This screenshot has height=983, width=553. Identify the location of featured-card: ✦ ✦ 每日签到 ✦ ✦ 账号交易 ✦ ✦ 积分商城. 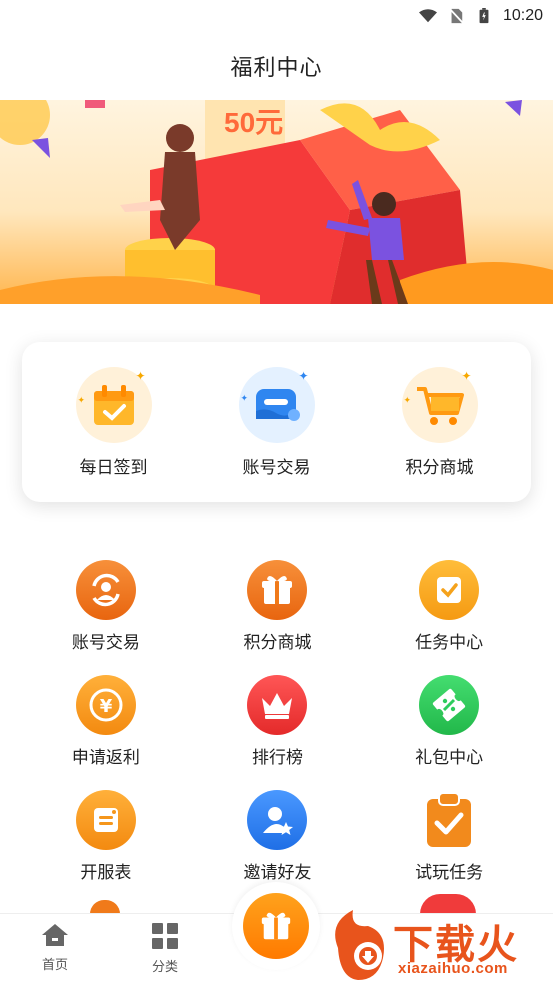
(276, 422).